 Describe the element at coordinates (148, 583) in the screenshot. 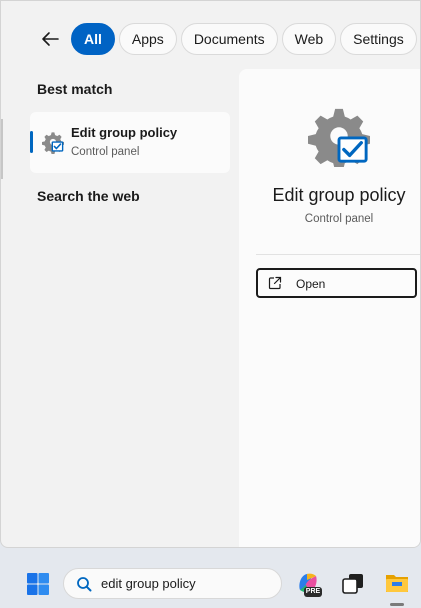

I see `search-input: edit group policy` at that location.